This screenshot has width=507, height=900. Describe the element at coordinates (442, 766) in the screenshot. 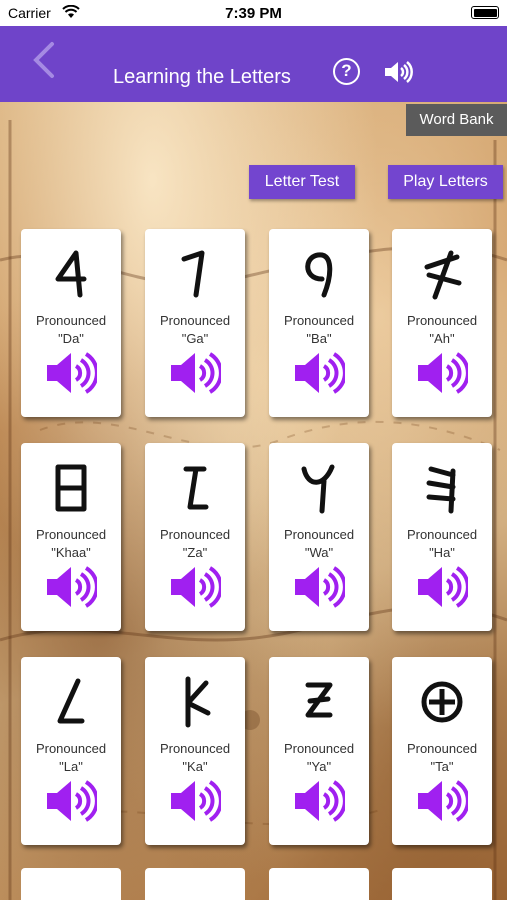

I see `pronunciation-text: "Ta"` at that location.